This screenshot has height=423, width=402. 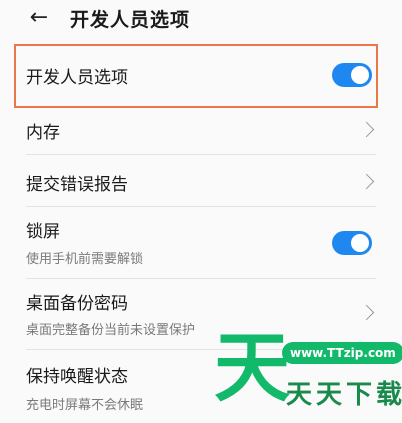 What do you see at coordinates (85, 405) in the screenshot?
I see `row-subtitle: 充电时屏幕不会休眠` at bounding box center [85, 405].